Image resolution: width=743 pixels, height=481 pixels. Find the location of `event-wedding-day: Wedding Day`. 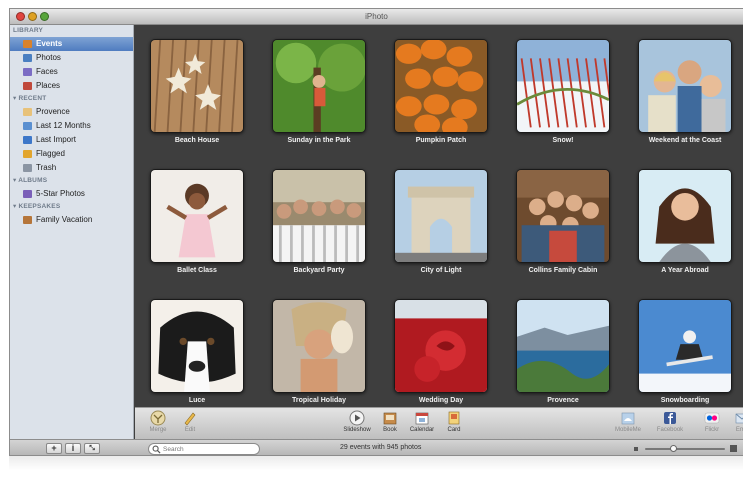

event-wedding-day: Wedding Day is located at coordinates (439, 353).